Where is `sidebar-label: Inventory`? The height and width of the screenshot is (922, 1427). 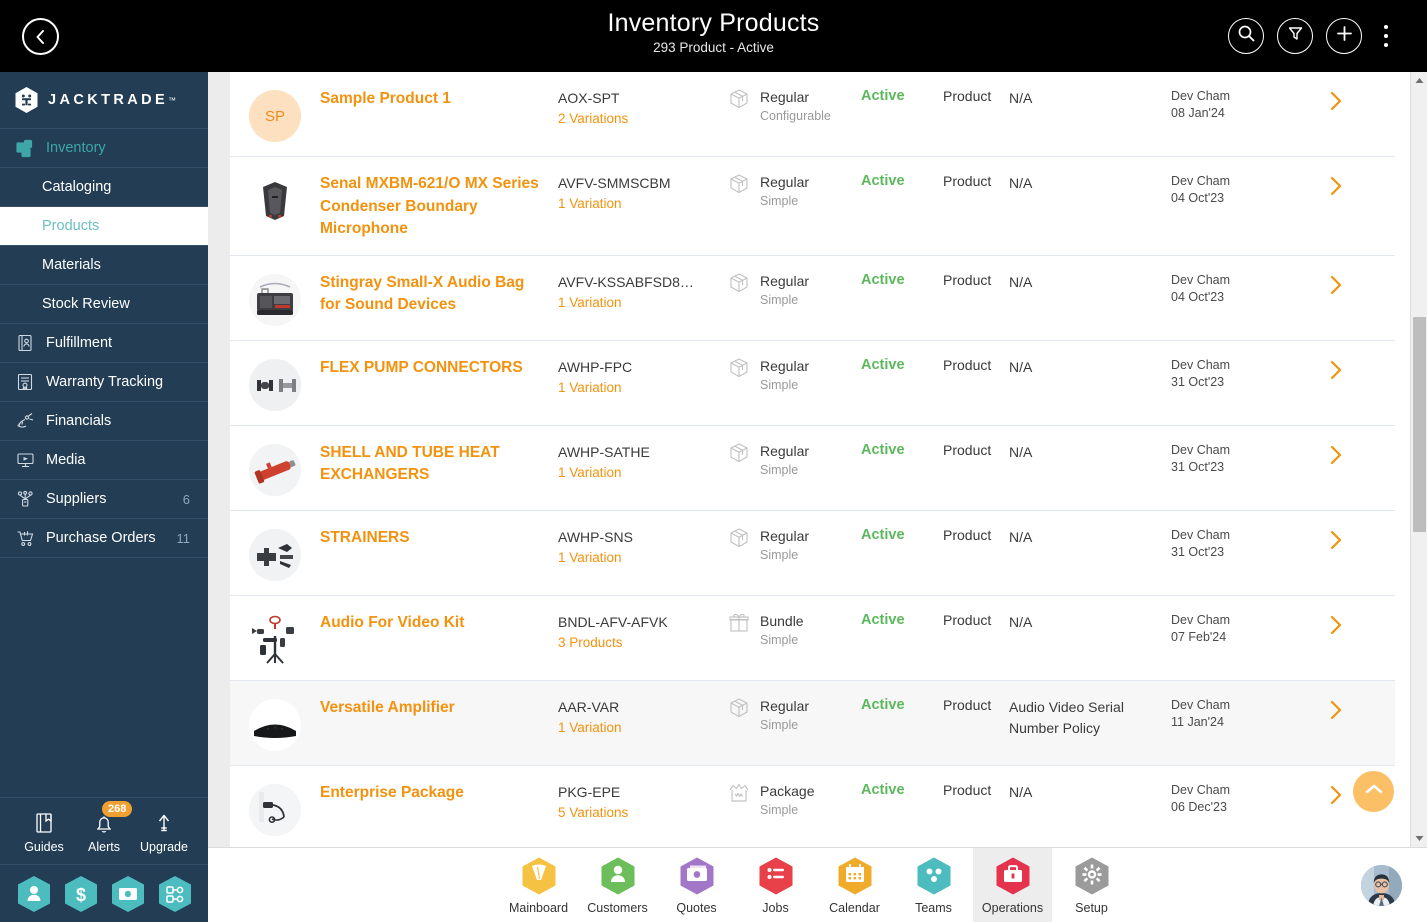 sidebar-label: Inventory is located at coordinates (76, 148).